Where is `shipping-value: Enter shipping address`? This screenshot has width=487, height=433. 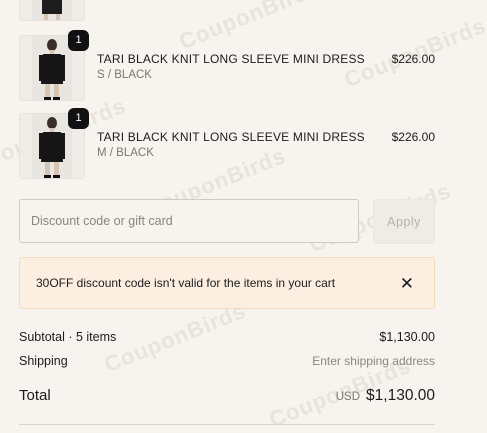
shipping-value: Enter shipping address is located at coordinates (373, 361).